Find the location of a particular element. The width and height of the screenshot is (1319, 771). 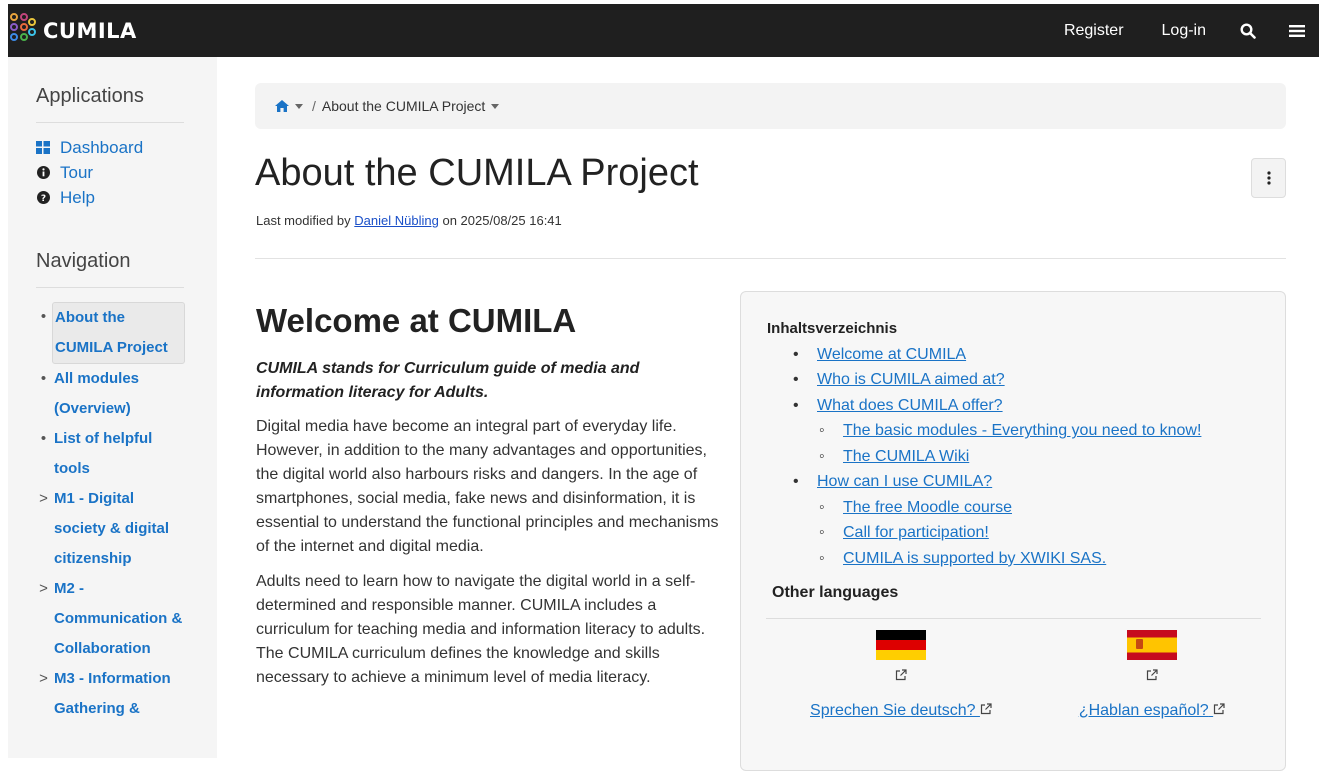

brand-name: CUMILA is located at coordinates (90, 31).